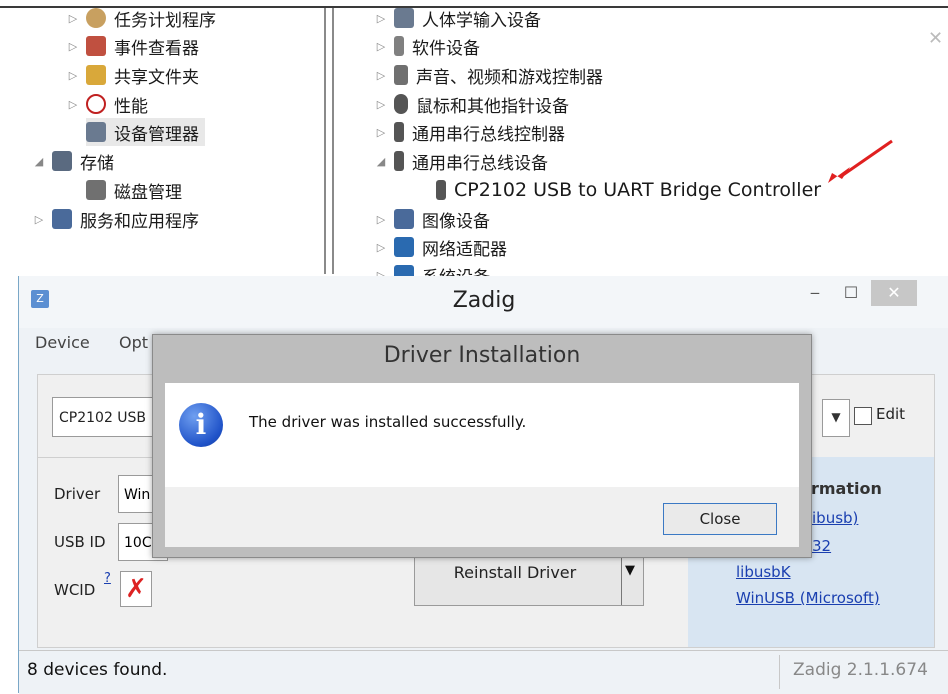 The width and height of the screenshot is (948, 694). Describe the element at coordinates (77, 494) in the screenshot. I see `driver-label: Driver` at that location.